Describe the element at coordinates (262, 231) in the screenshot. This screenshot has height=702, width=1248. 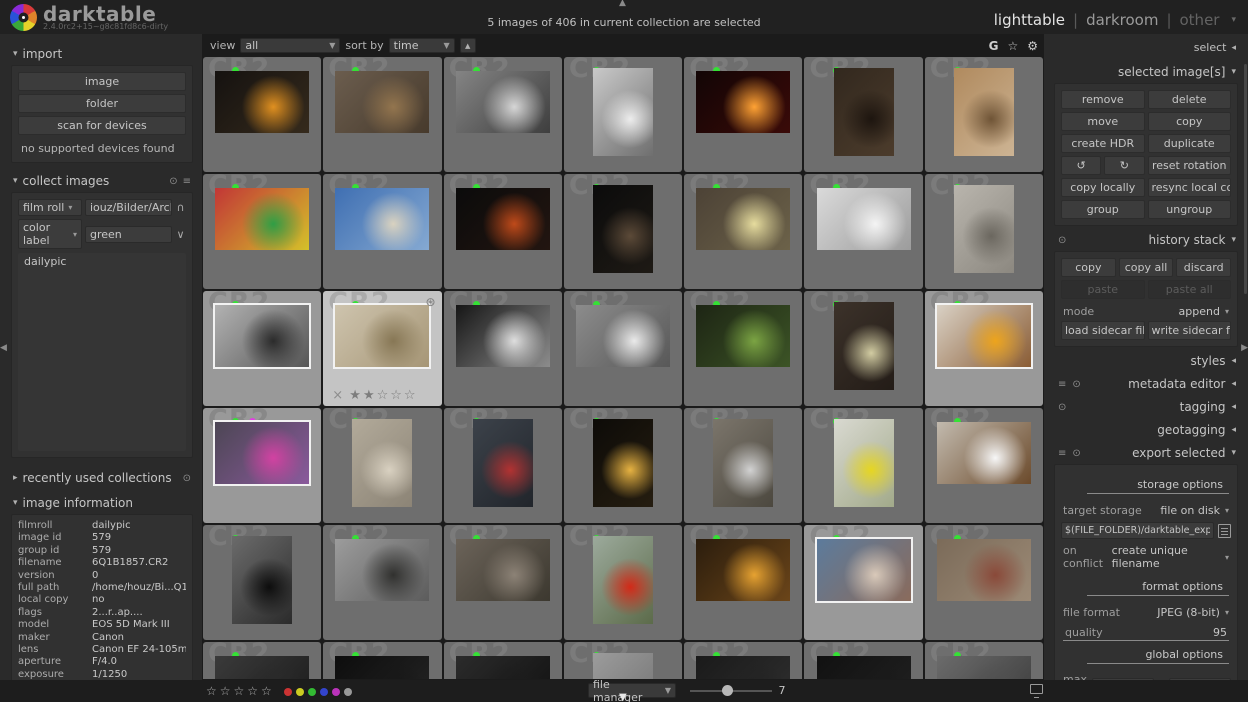
I see `thumbnail-cell-climbing-holds-colorful: CR2` at that location.